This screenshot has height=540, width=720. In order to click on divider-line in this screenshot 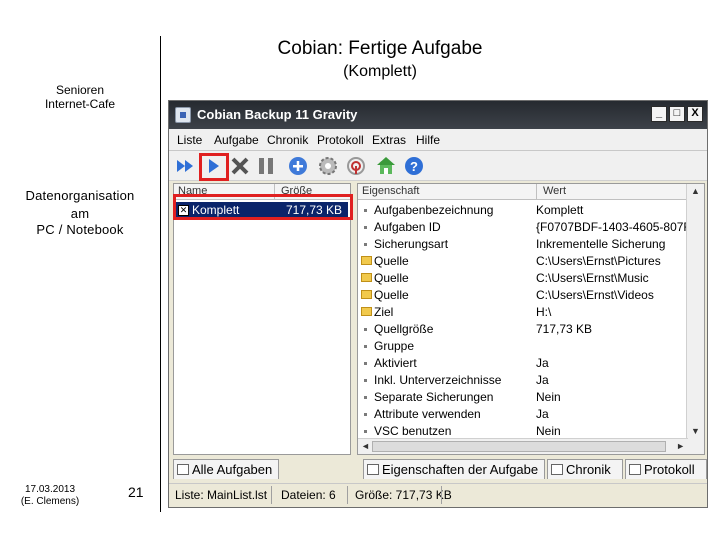, I will do `click(160, 274)`.